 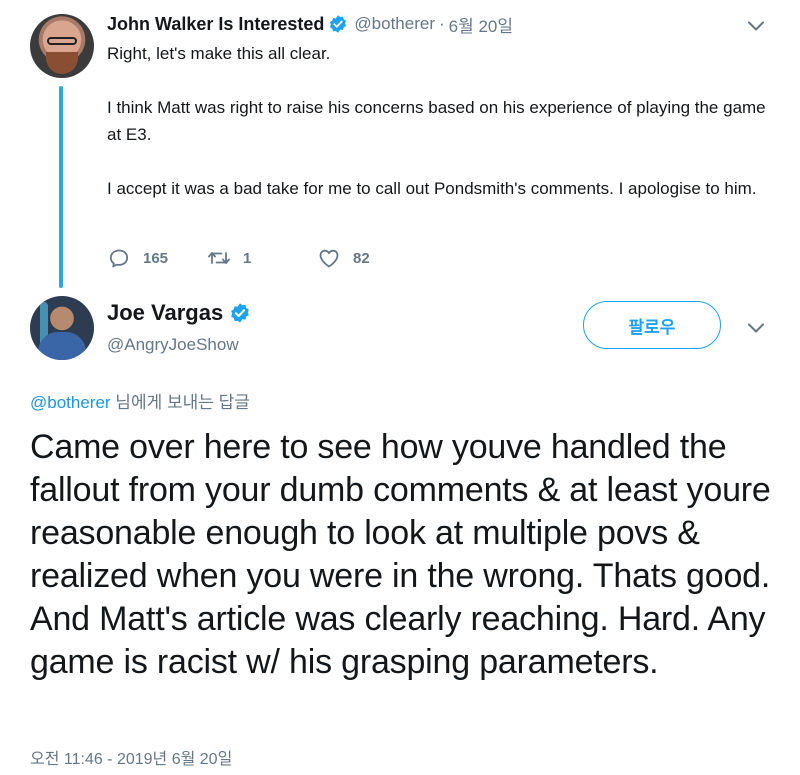 What do you see at coordinates (215, 24) in the screenshot?
I see `parent-author-name: John Walker Is Interested` at bounding box center [215, 24].